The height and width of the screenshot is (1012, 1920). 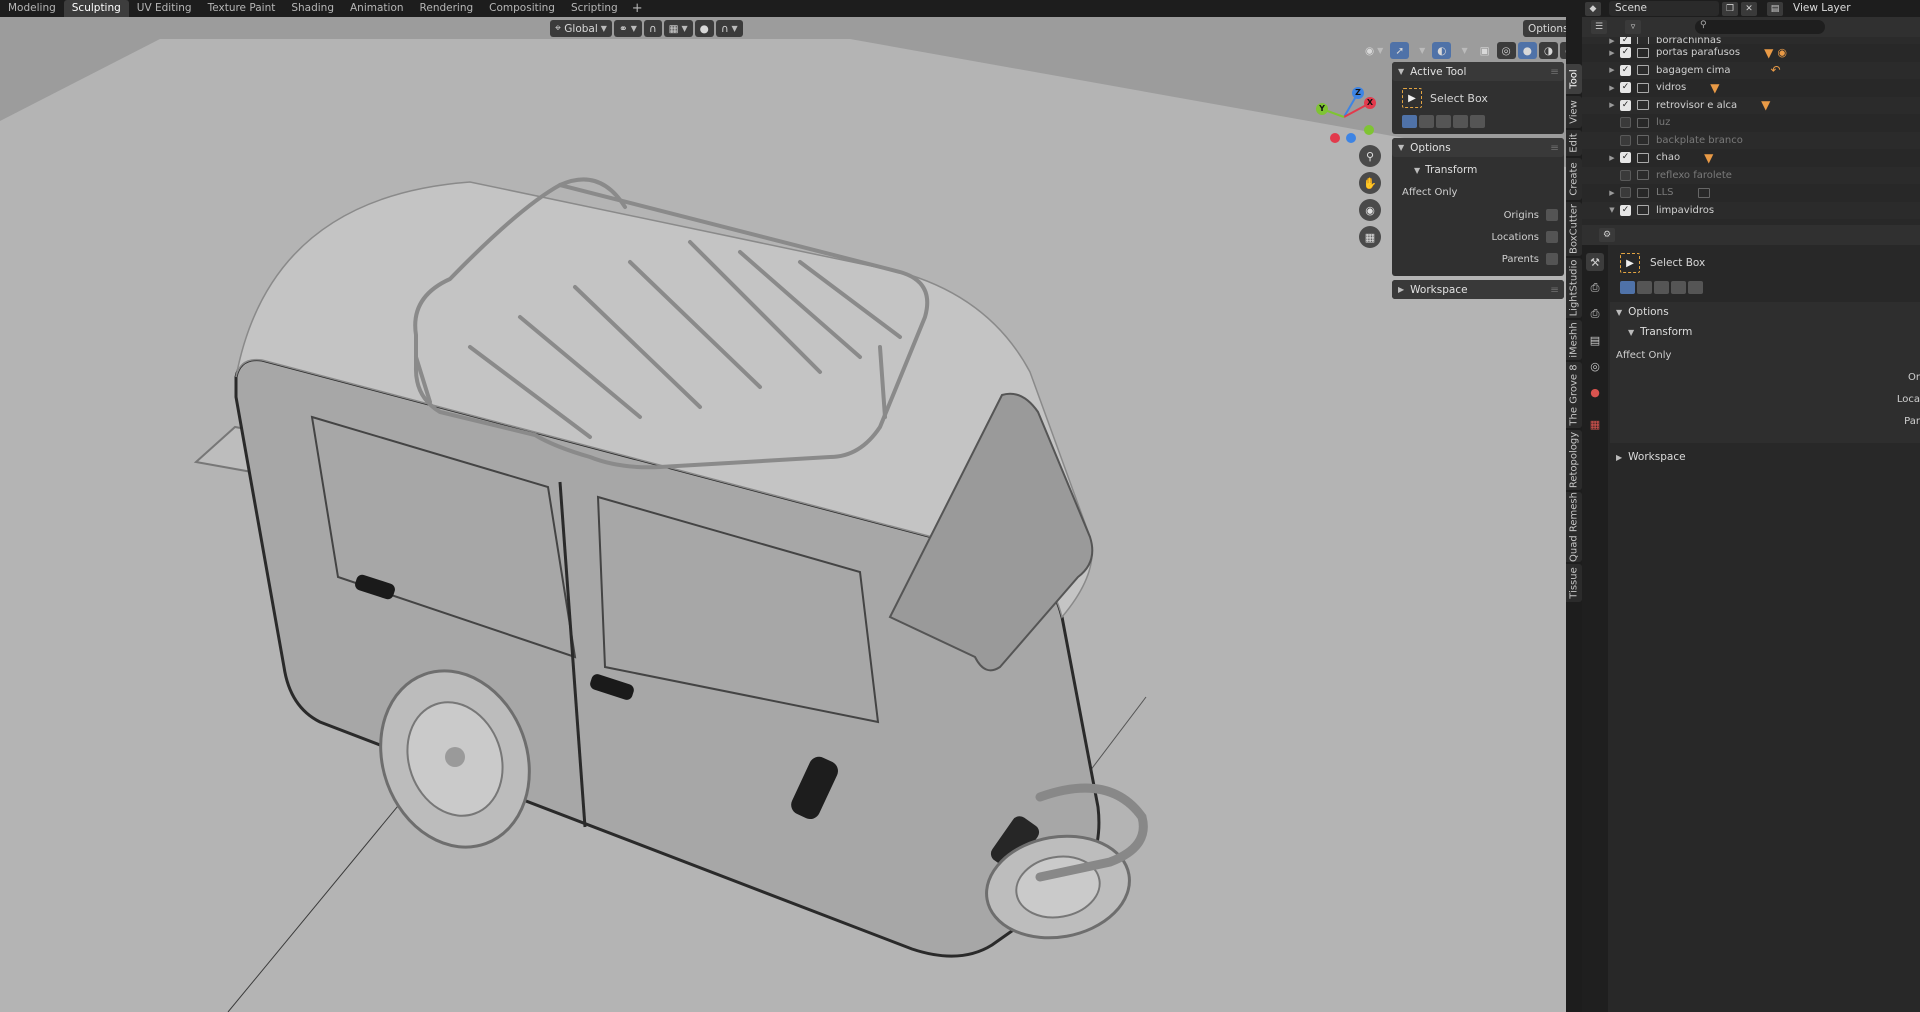 I want to click on gizmo-y-axis: Y, so click(x=1322, y=109).